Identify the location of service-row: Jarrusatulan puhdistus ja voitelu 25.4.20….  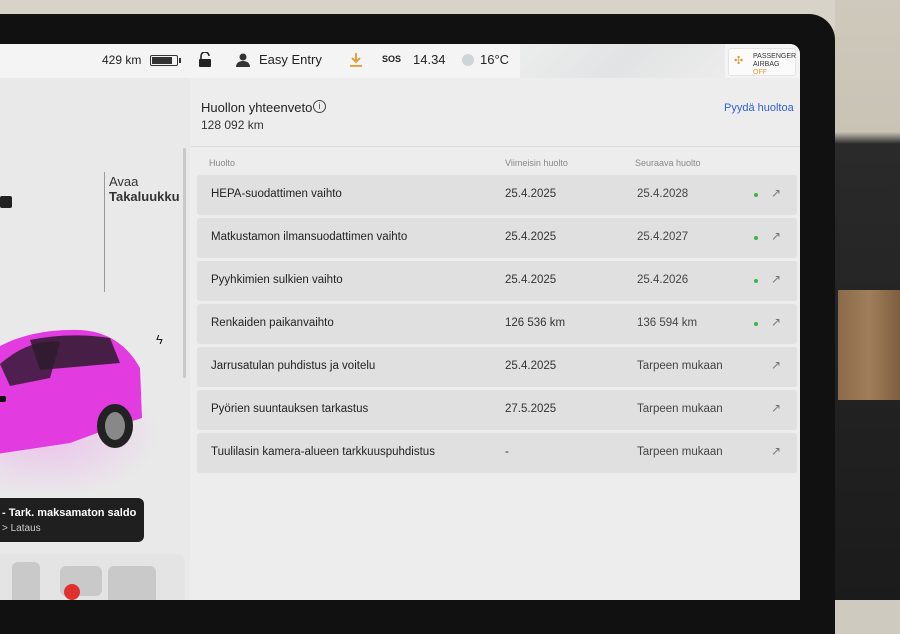
(497, 367).